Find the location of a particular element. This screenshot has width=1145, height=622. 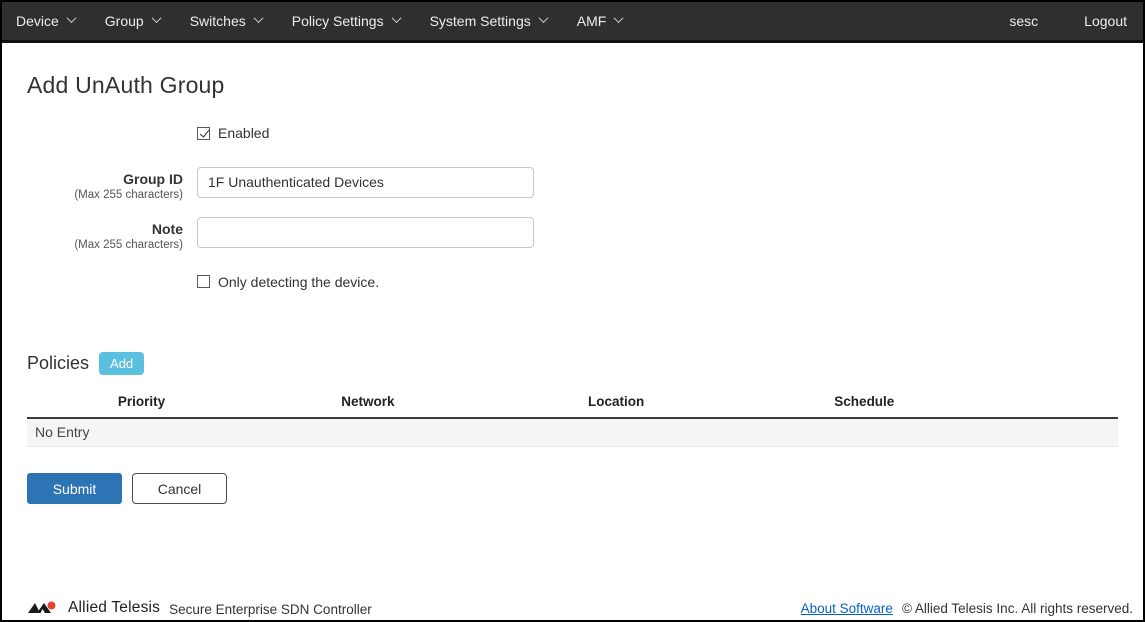

policies-header: Policies Add is located at coordinates (572, 363).